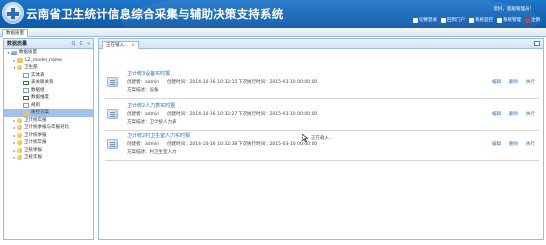 The width and height of the screenshot is (546, 245). Describe the element at coordinates (40, 112) in the screenshot. I see `tree-node-label: 质控方案` at that location.